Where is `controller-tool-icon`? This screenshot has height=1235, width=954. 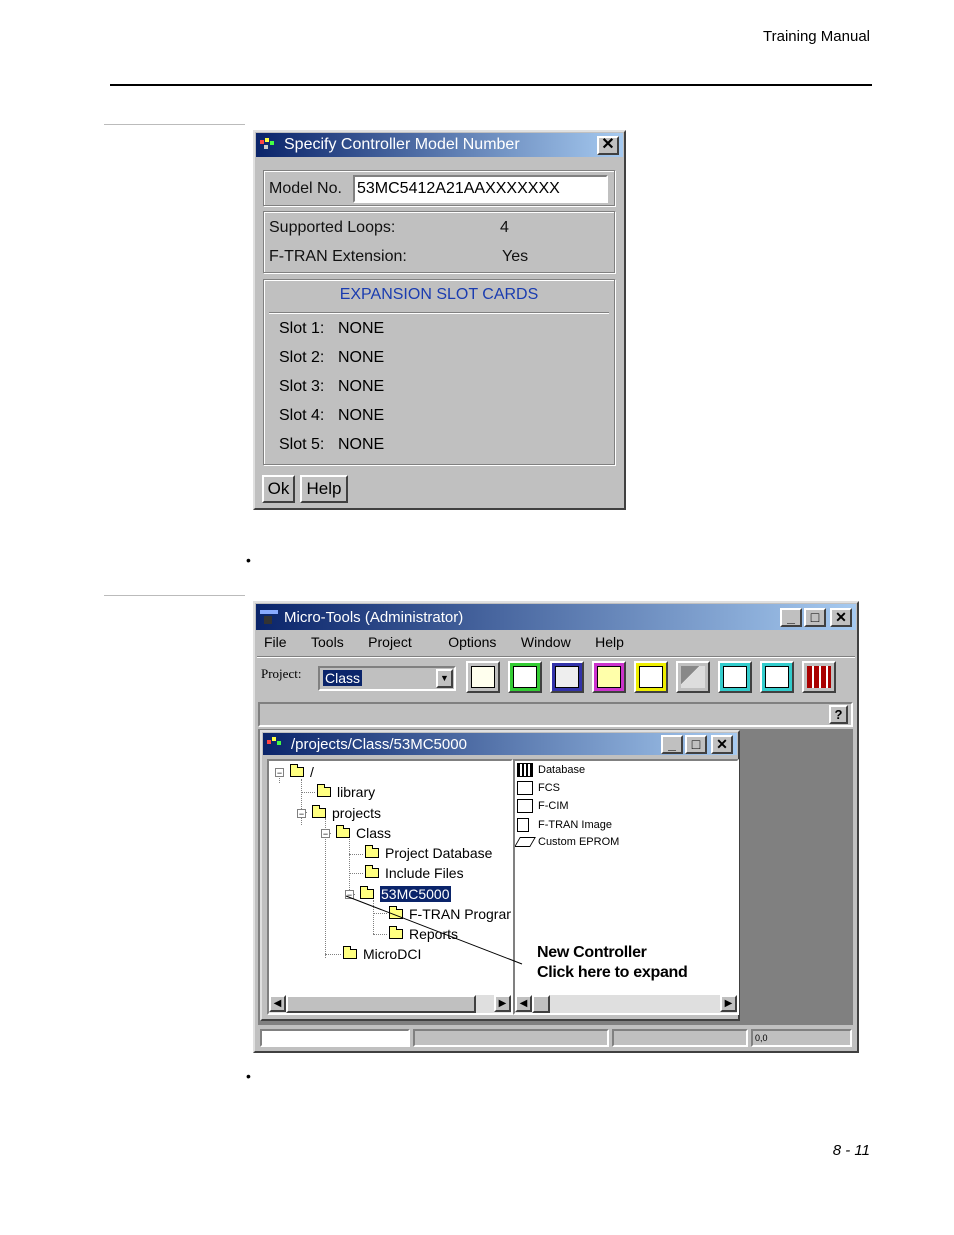 controller-tool-icon is located at coordinates (819, 677).